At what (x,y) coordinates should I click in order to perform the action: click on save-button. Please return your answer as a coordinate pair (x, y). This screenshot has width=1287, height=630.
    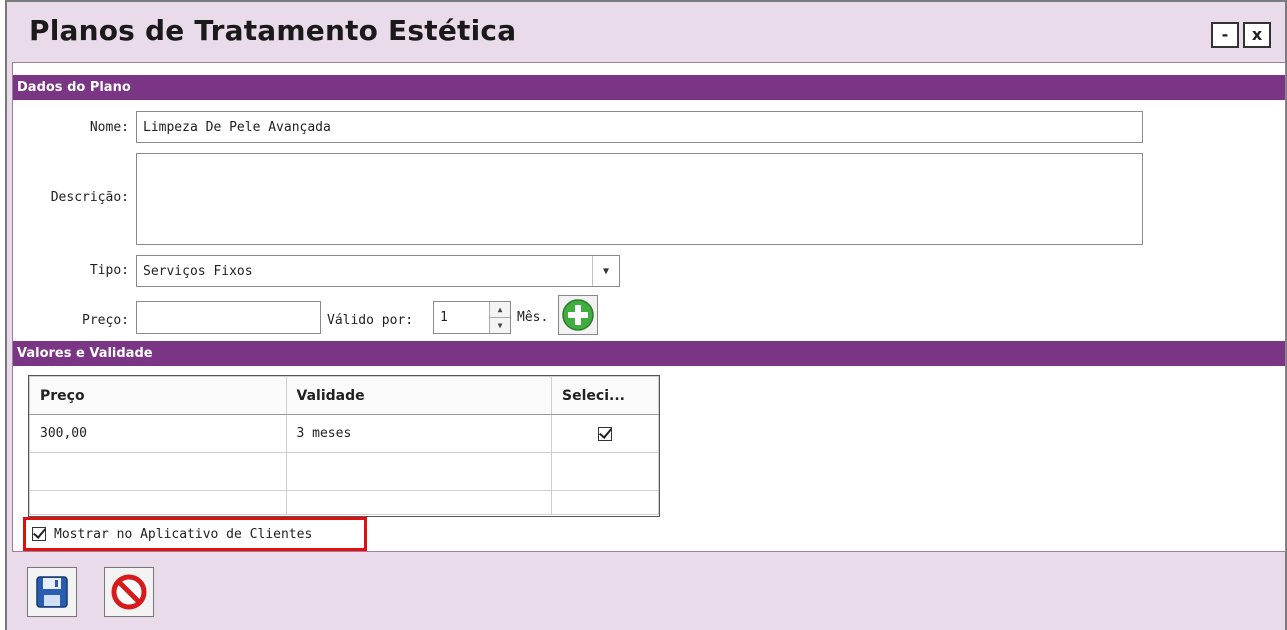
    Looking at the image, I should click on (52, 592).